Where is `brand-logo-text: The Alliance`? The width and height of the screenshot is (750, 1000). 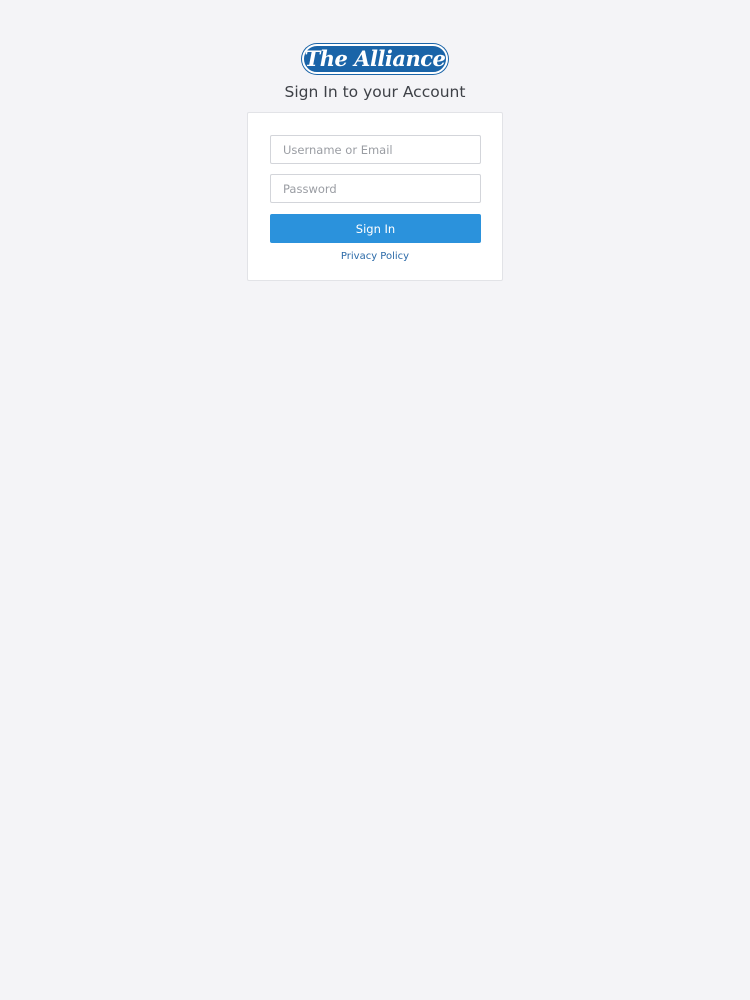
brand-logo-text: The Alliance is located at coordinates (375, 58).